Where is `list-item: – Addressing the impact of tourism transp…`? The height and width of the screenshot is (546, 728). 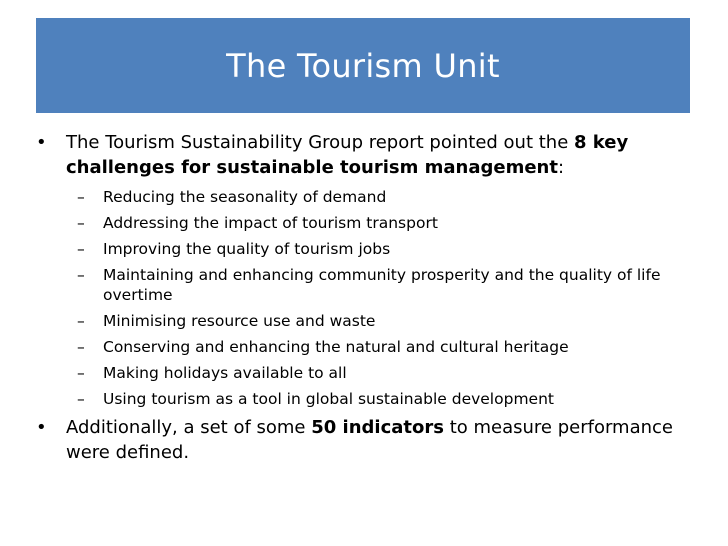 list-item: – Addressing the impact of tourism transp… is located at coordinates (370, 223).